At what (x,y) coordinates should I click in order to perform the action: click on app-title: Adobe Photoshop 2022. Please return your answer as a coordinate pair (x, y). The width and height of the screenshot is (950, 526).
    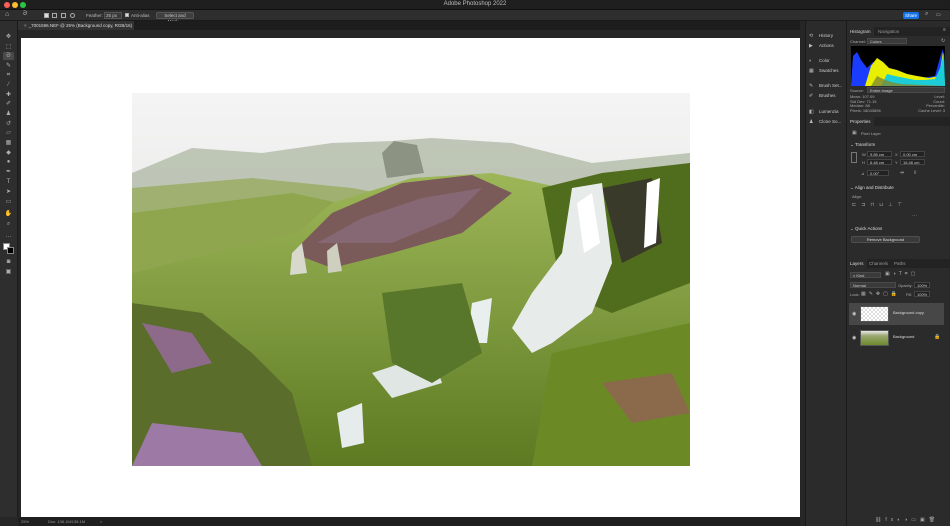
    Looking at the image, I should click on (475, 4).